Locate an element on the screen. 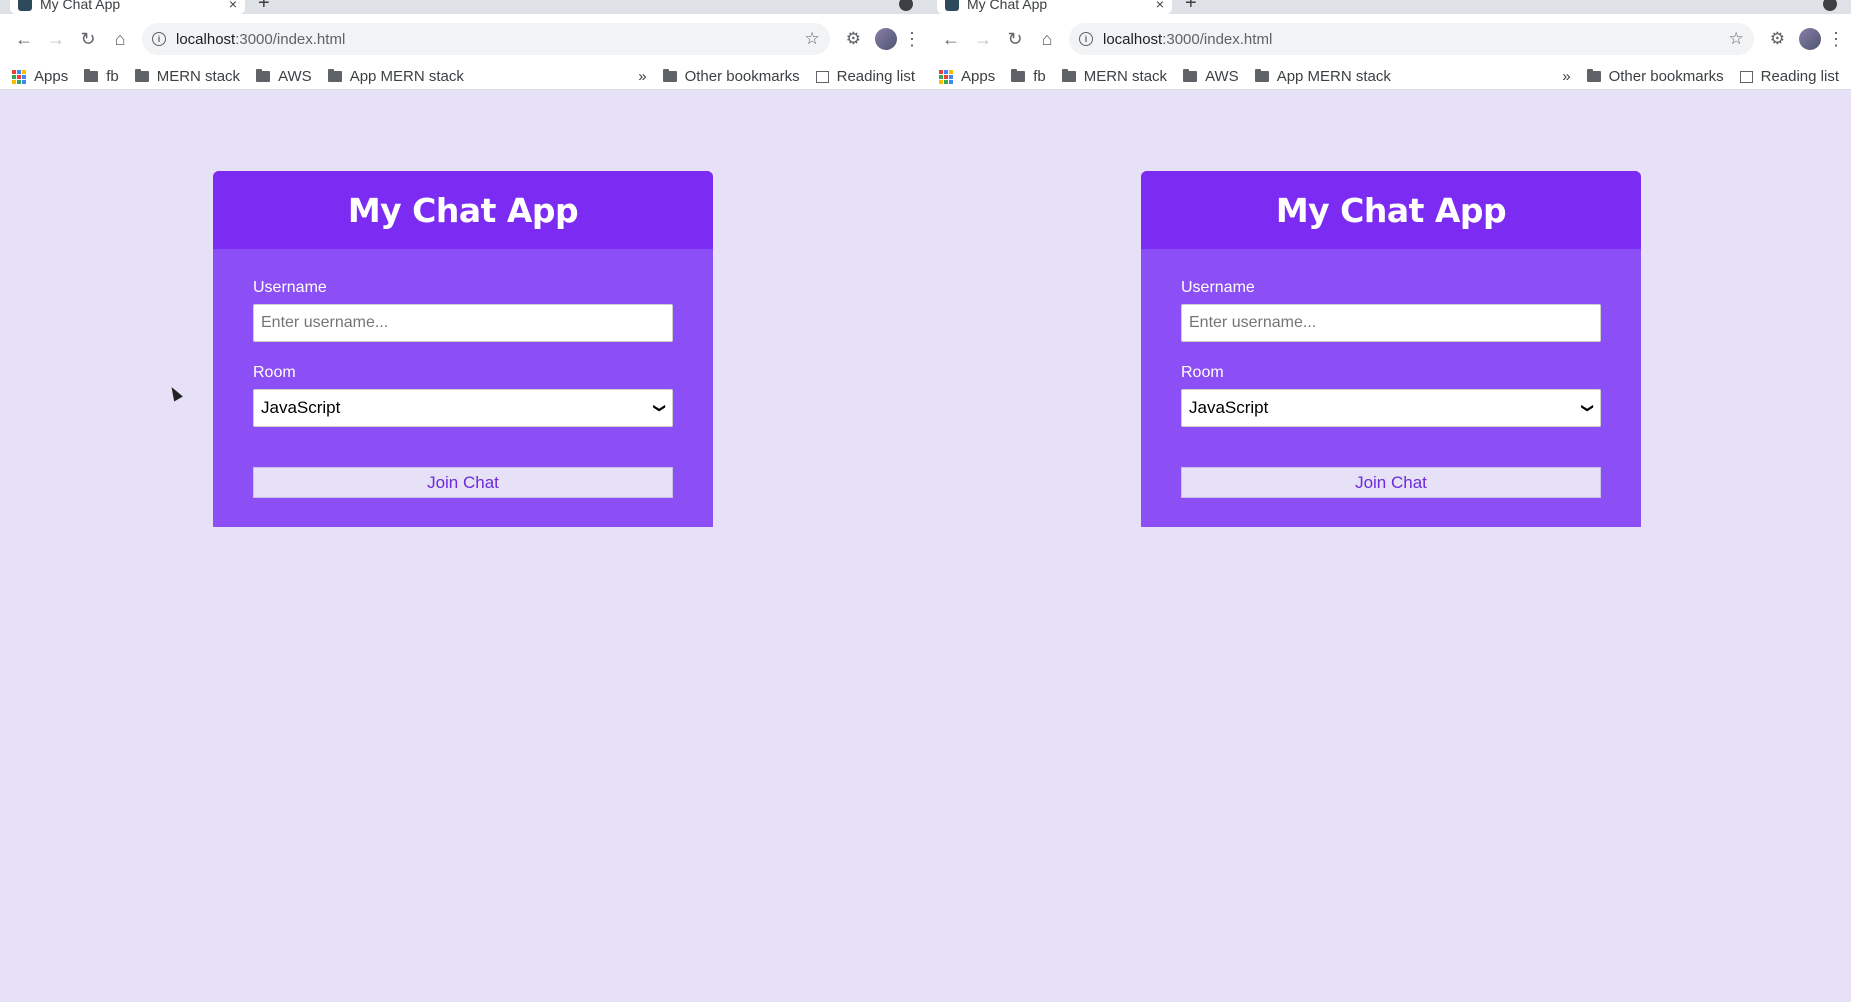 This screenshot has height=1002, width=1851. apps-grid-icon is located at coordinates (946, 76).